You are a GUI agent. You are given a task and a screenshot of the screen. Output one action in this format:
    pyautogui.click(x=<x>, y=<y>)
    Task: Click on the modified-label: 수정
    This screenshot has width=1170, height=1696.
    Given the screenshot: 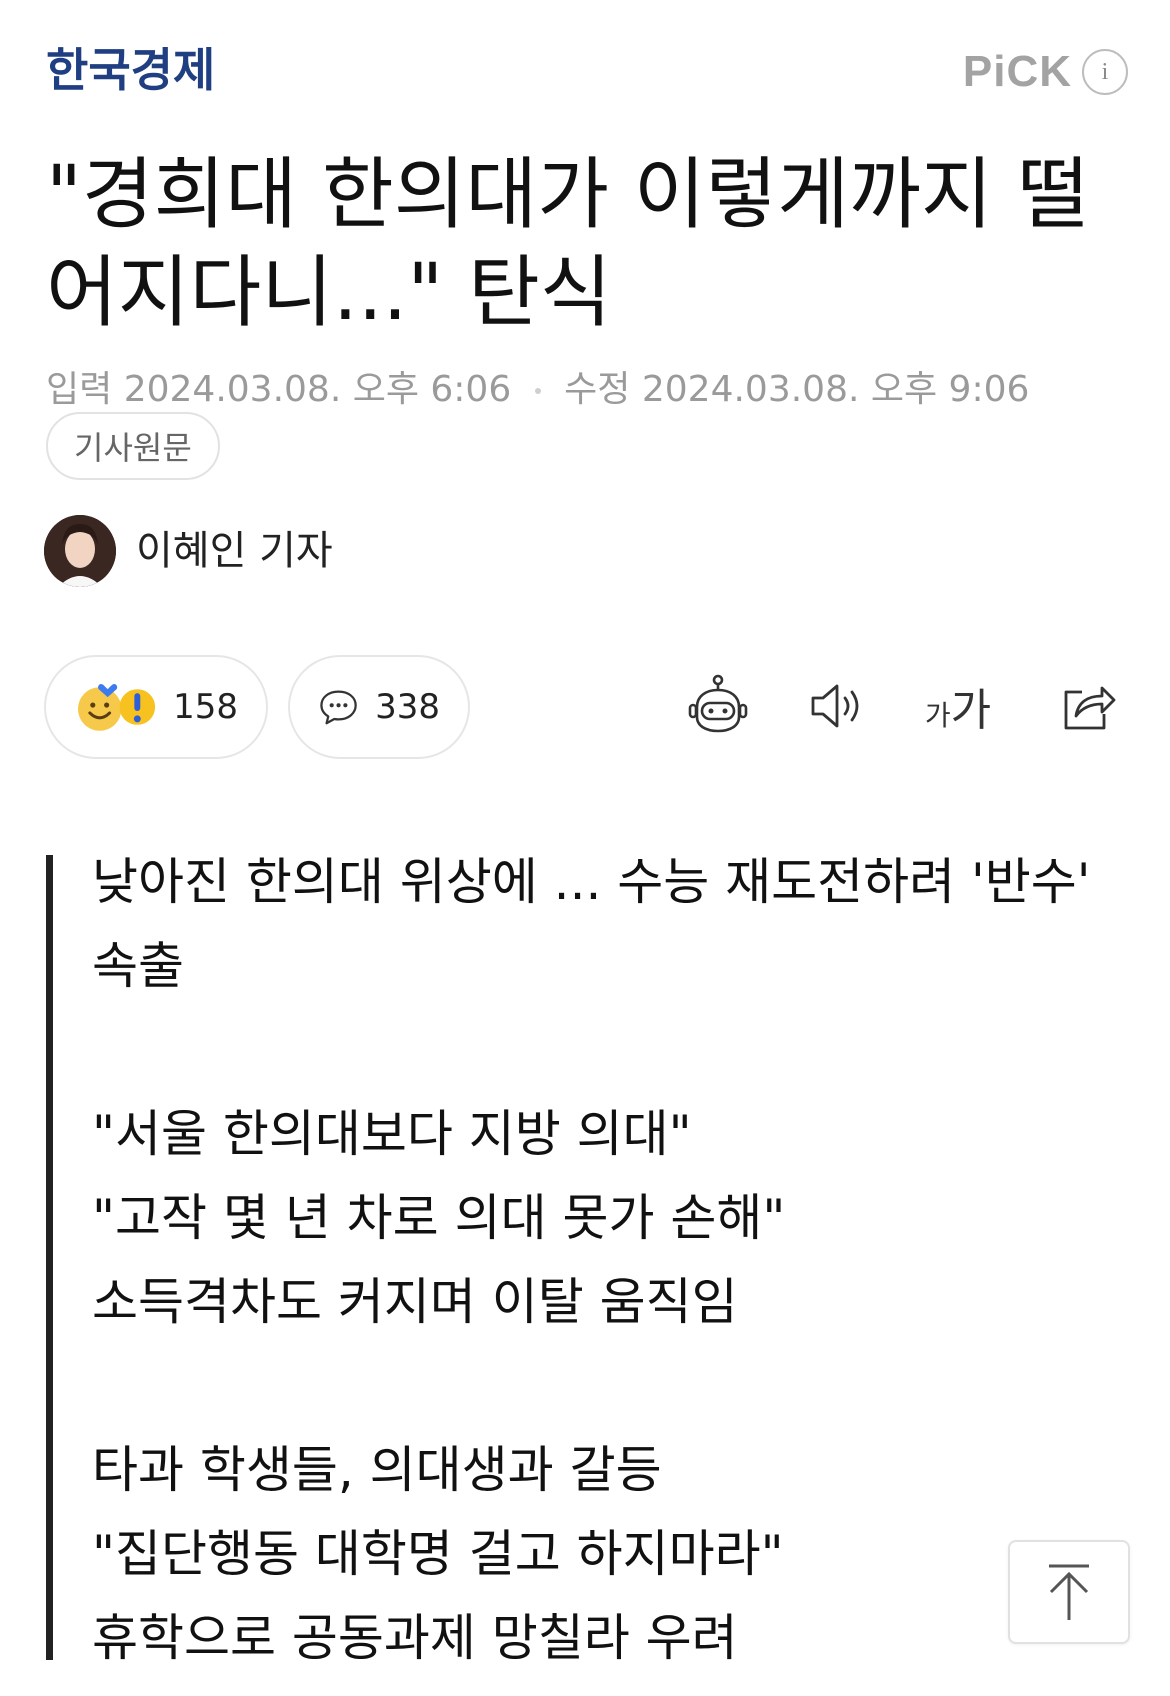 What is the action you would take?
    pyautogui.click(x=597, y=389)
    